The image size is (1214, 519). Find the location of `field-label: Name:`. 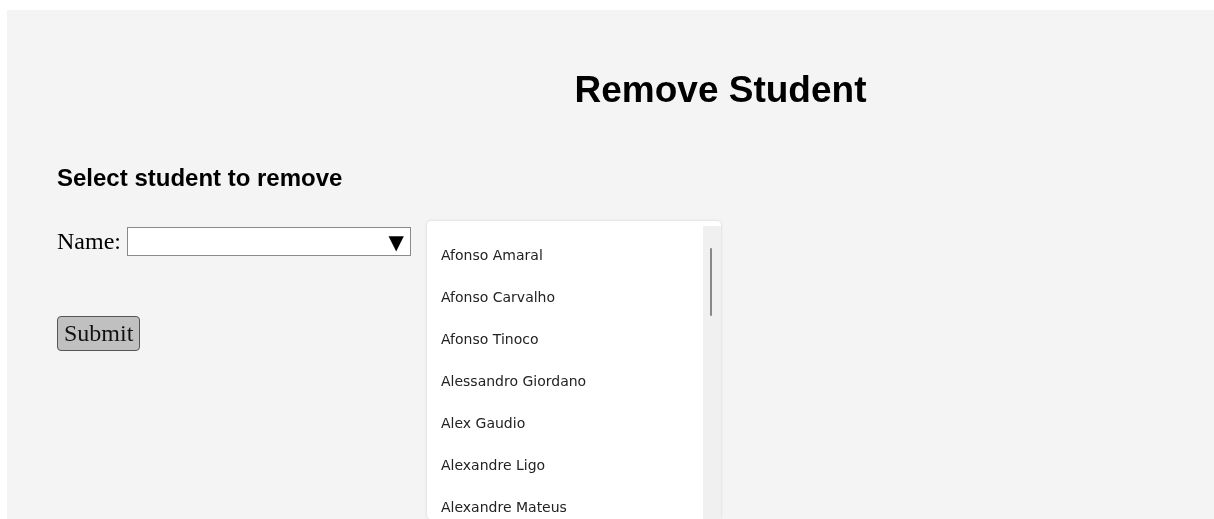

field-label: Name: is located at coordinates (89, 241).